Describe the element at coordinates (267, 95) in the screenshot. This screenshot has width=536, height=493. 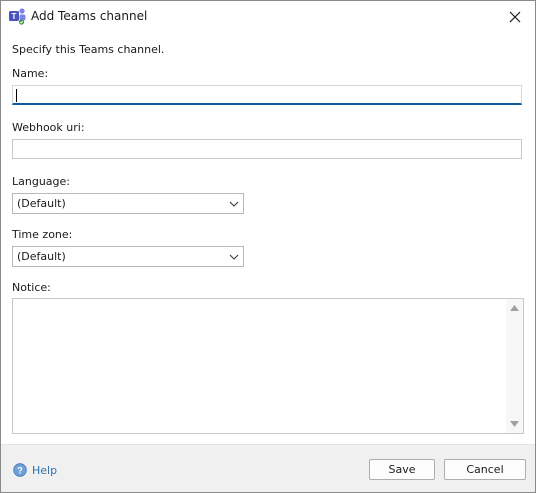
I see `name-input` at that location.